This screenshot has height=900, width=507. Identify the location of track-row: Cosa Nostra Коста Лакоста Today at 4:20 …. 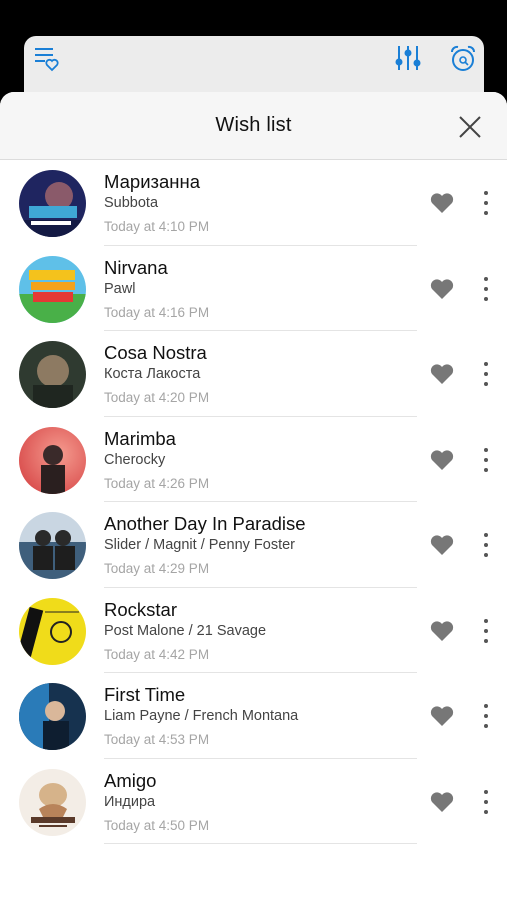
(253, 374).